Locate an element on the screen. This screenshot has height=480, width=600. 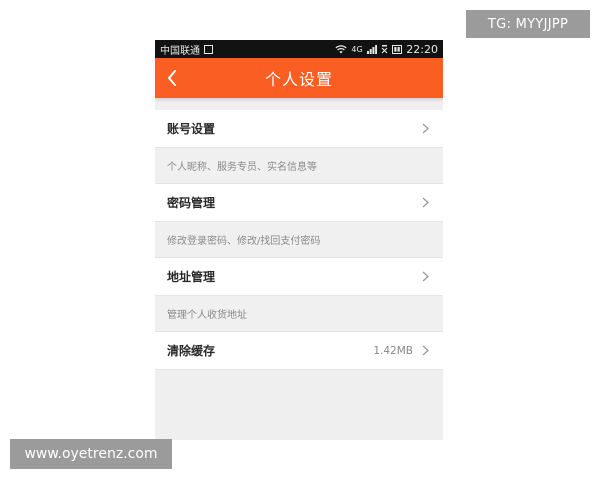
watermark-tg: TG: MYYJJPP is located at coordinates (528, 24).